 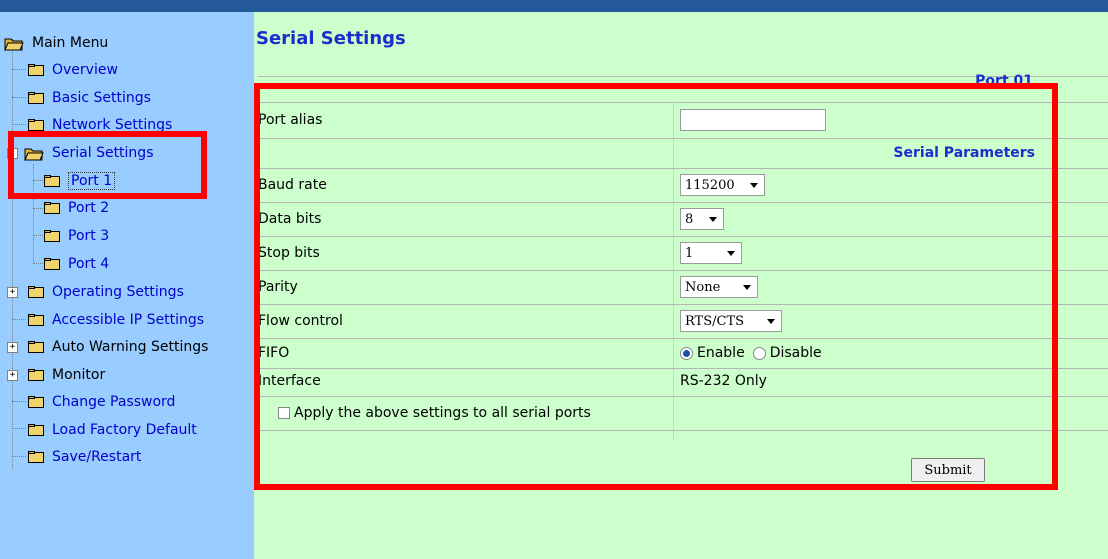 I want to click on sidebar-item-serial-settings: Serial Settings, so click(x=89, y=153).